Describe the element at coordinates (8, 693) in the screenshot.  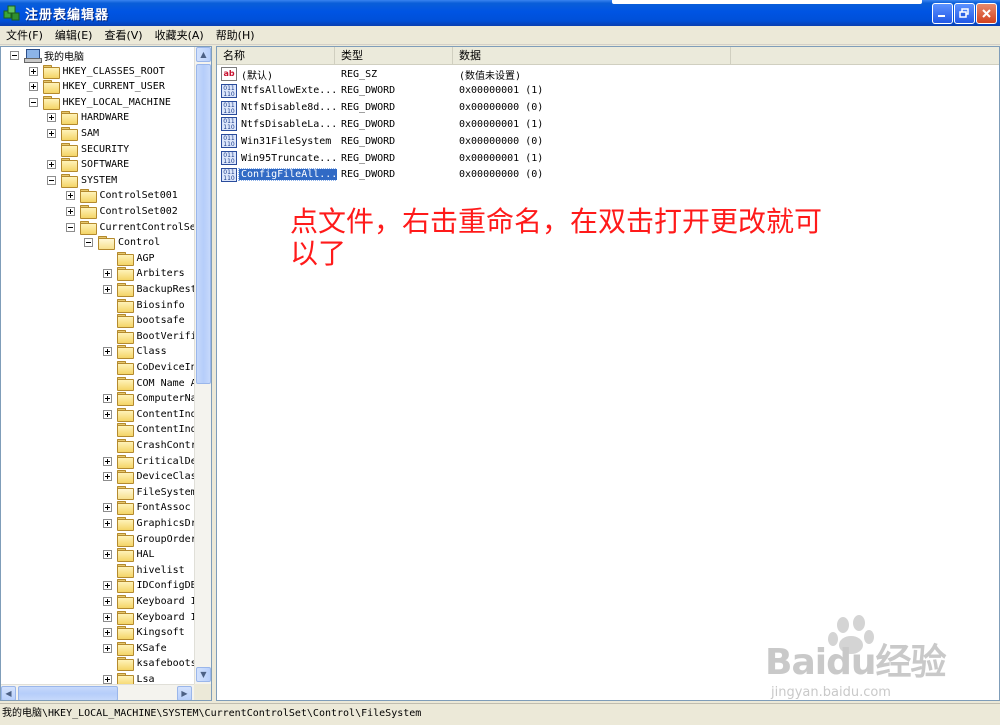
I see `scroll-left-arrow-icon: ◀` at that location.